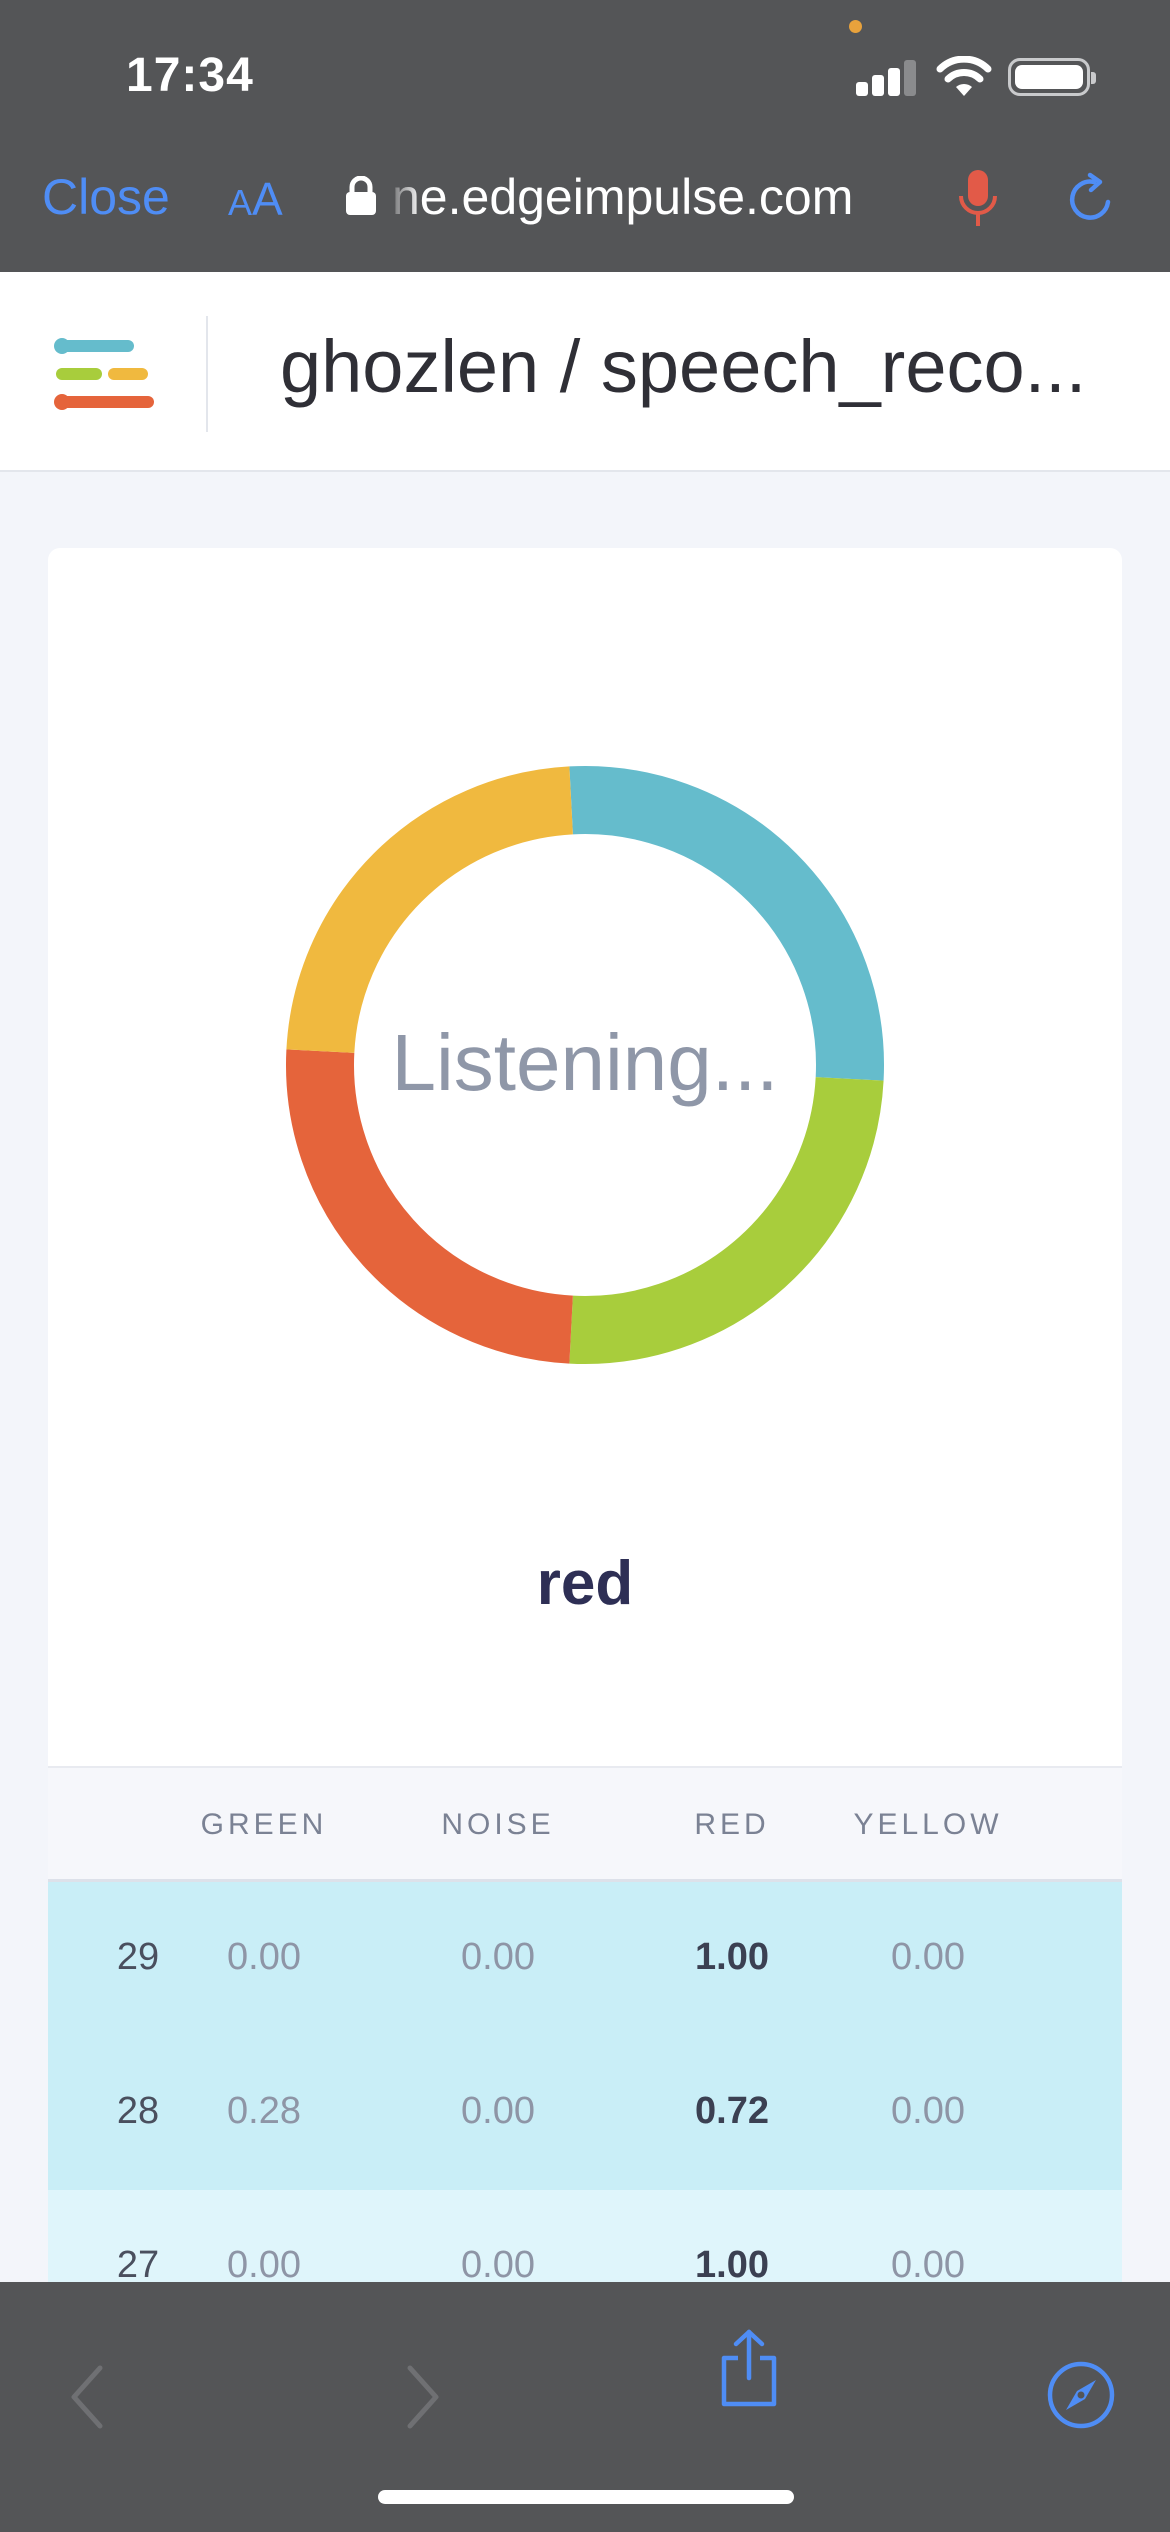 This screenshot has height=2532, width=1170. What do you see at coordinates (585, 136) in the screenshot?
I see `browser-top-bar: 17:34 Close AA ne.edgeimpulse.com` at bounding box center [585, 136].